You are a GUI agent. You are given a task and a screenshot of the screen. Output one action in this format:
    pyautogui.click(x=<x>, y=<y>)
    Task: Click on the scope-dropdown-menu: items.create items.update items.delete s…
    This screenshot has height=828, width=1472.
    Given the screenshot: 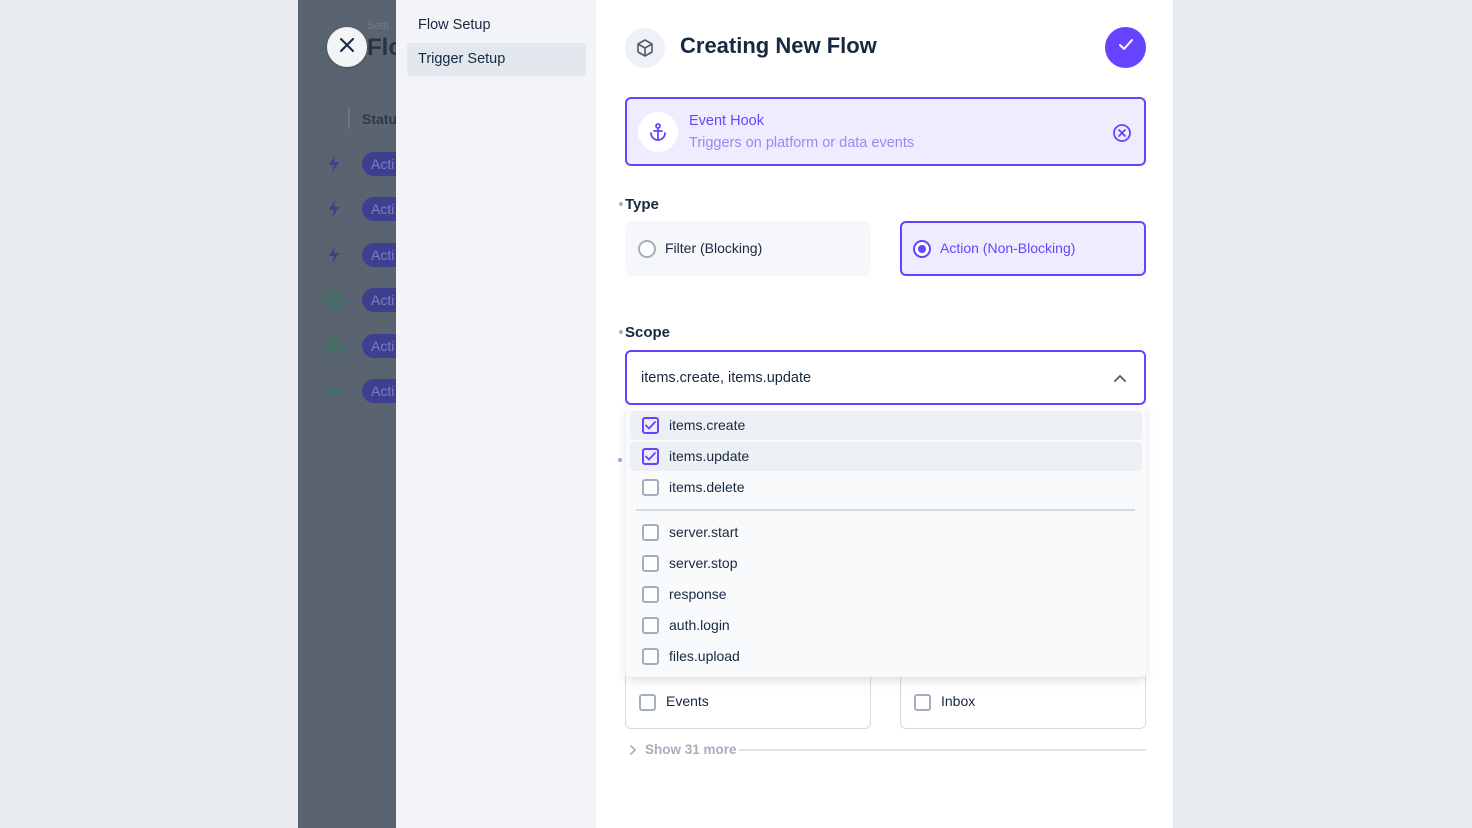 What is the action you would take?
    pyautogui.click(x=886, y=541)
    